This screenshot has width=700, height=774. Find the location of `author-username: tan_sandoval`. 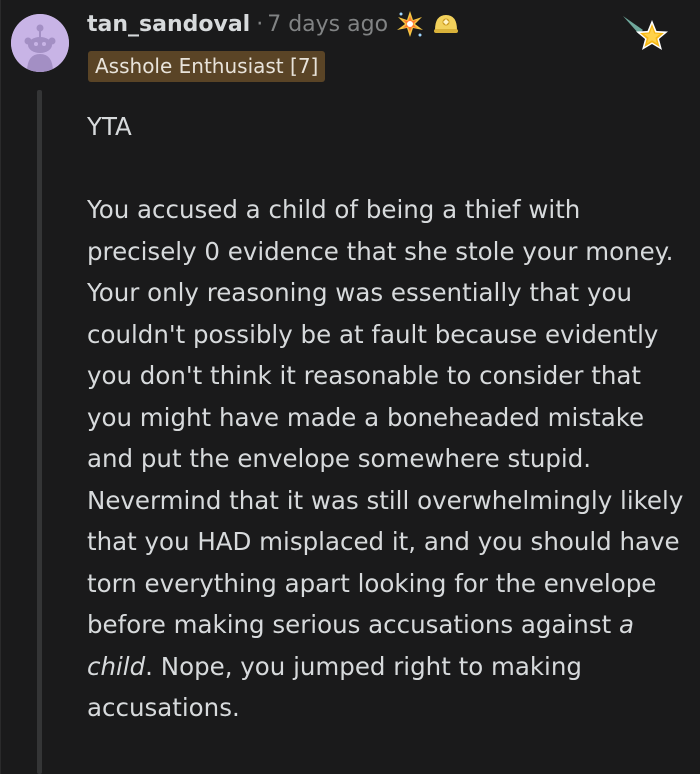

author-username: tan_sandoval is located at coordinates (168, 24).